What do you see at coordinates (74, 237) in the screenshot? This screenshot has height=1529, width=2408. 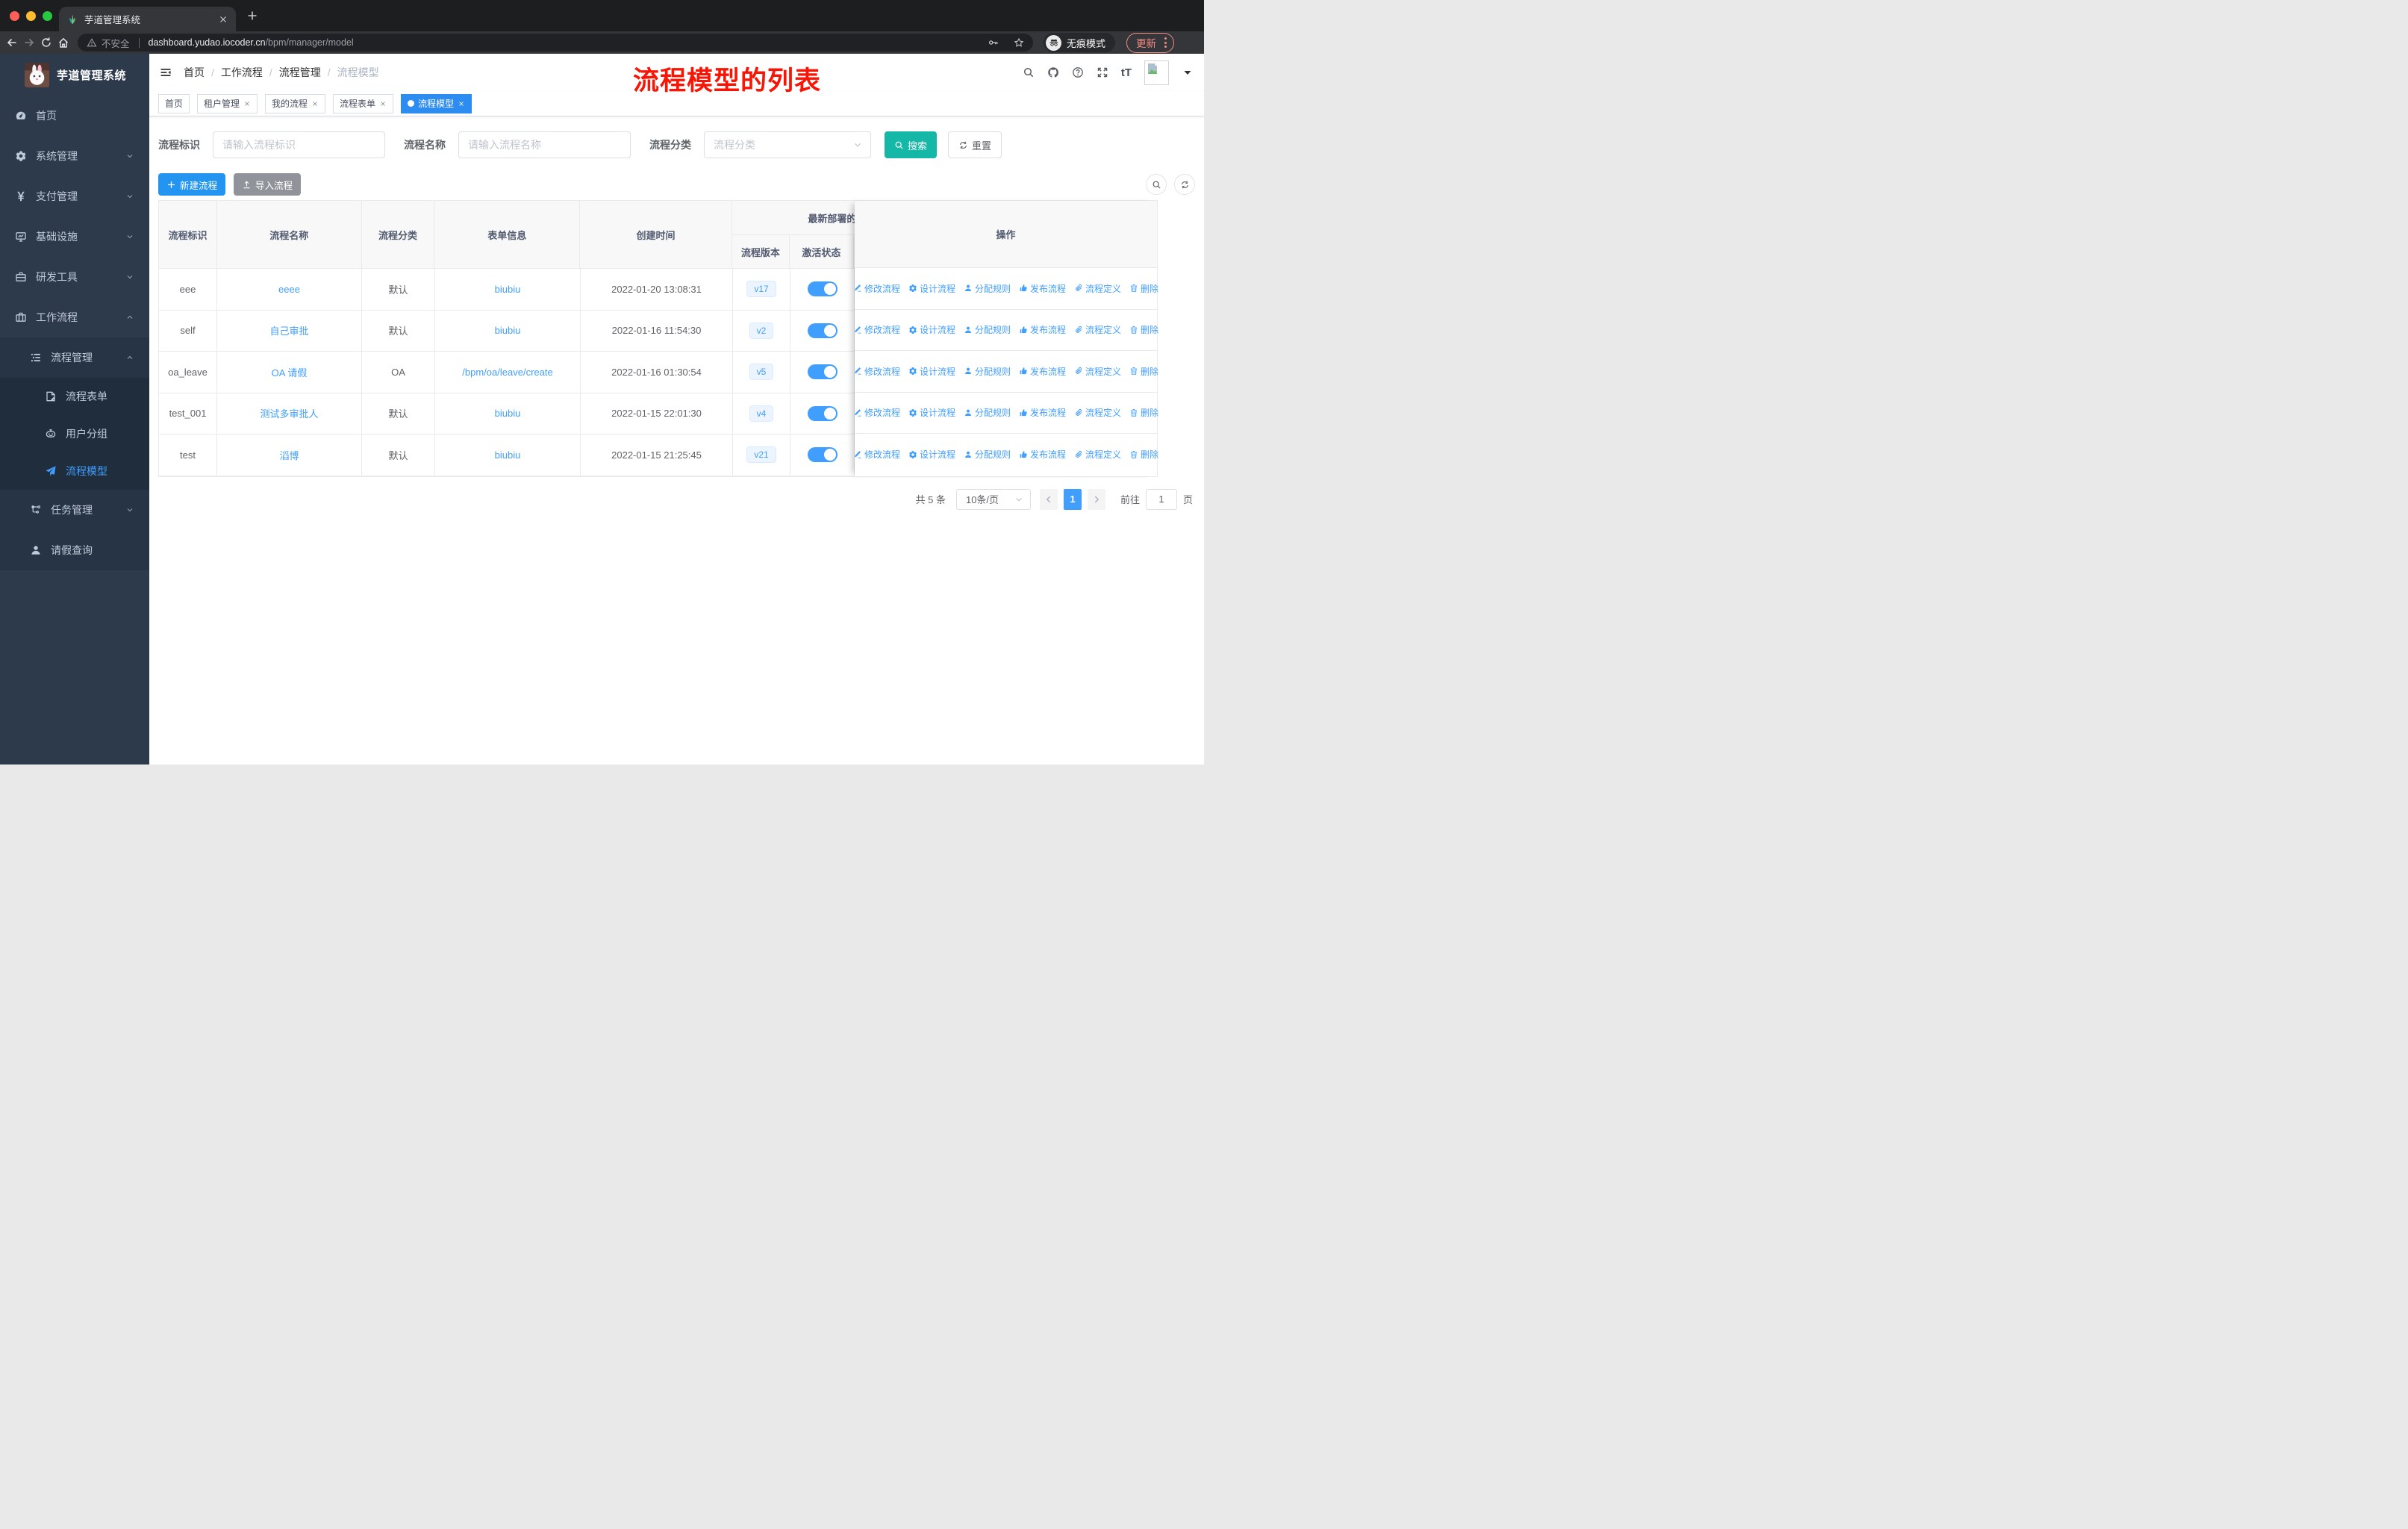 I see `sidebar-item-infrastructure: 基础设施` at bounding box center [74, 237].